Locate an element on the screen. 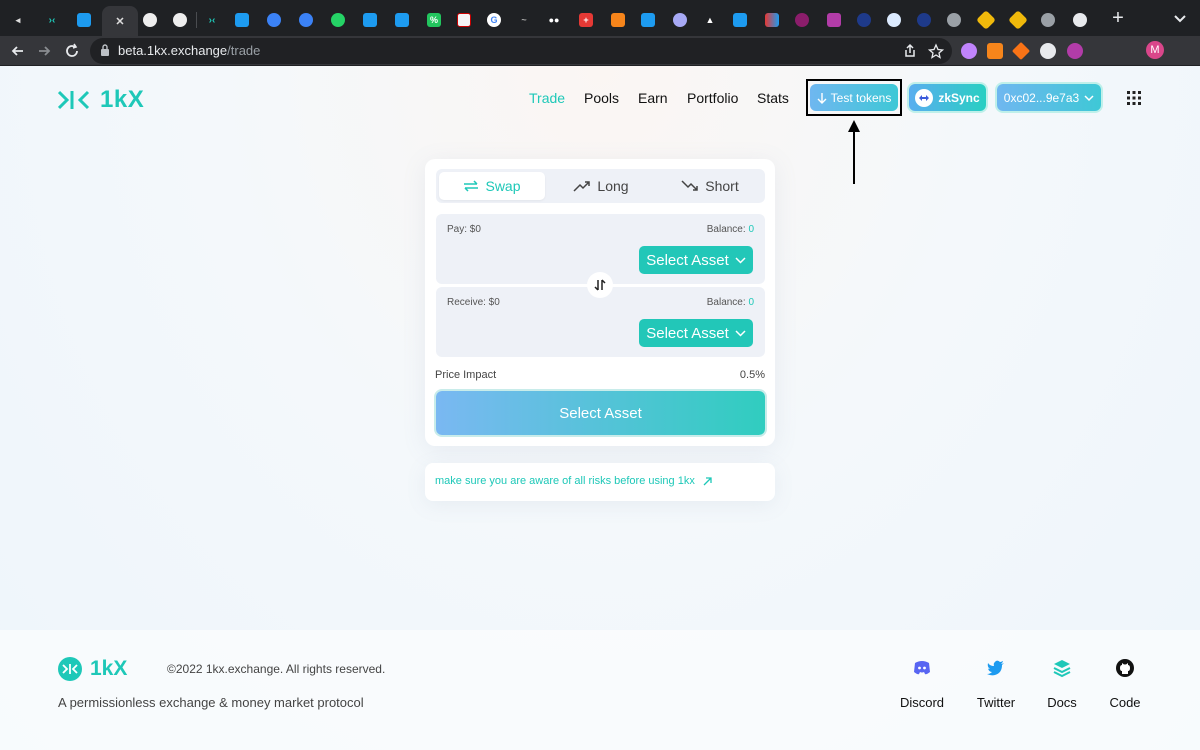 Image resolution: width=1200 pixels, height=750 pixels. new-tab-icon: + is located at coordinates (1118, 18).